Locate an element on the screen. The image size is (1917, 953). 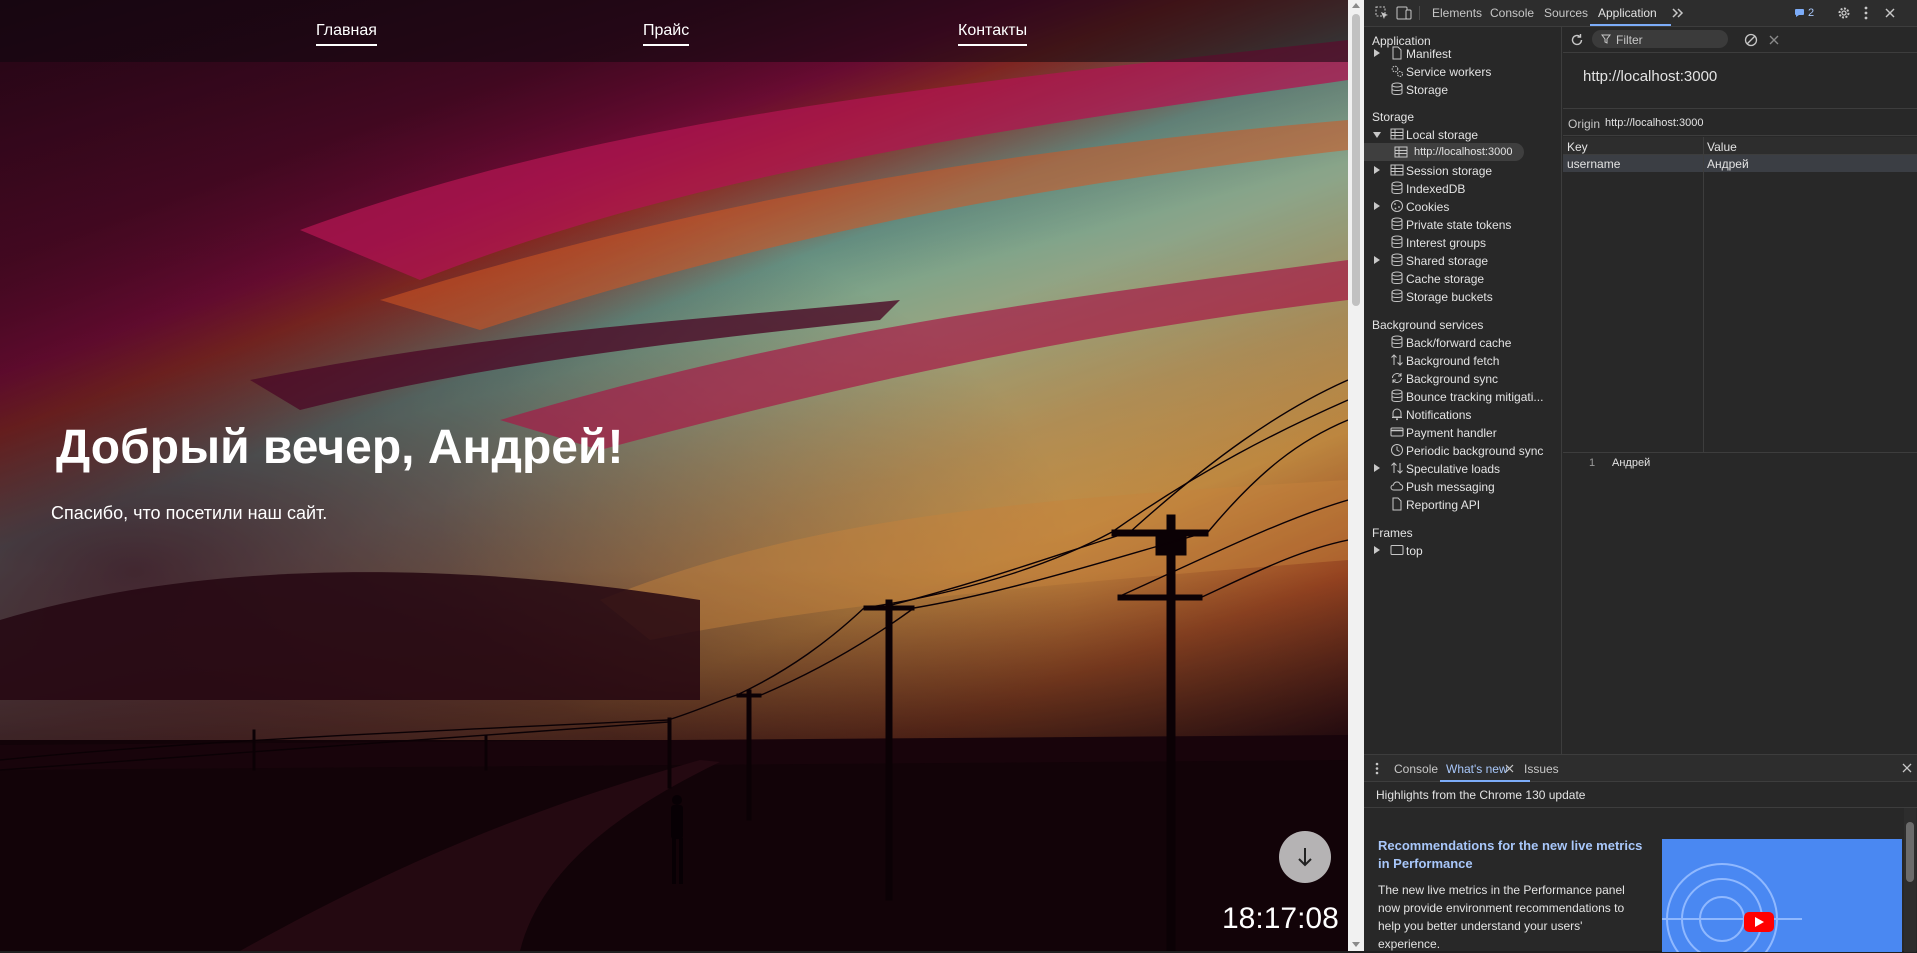
sidebar-item-storage-buckets: Storage buckets is located at coordinates (1463, 296).